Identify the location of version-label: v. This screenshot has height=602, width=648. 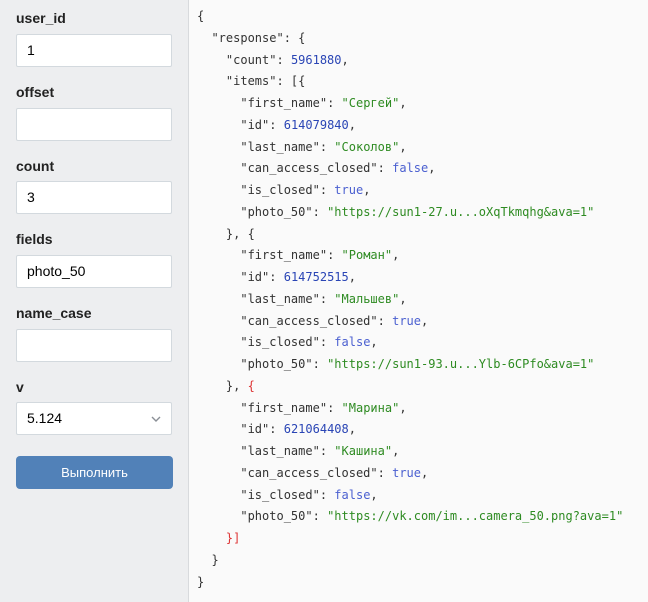
(20, 387).